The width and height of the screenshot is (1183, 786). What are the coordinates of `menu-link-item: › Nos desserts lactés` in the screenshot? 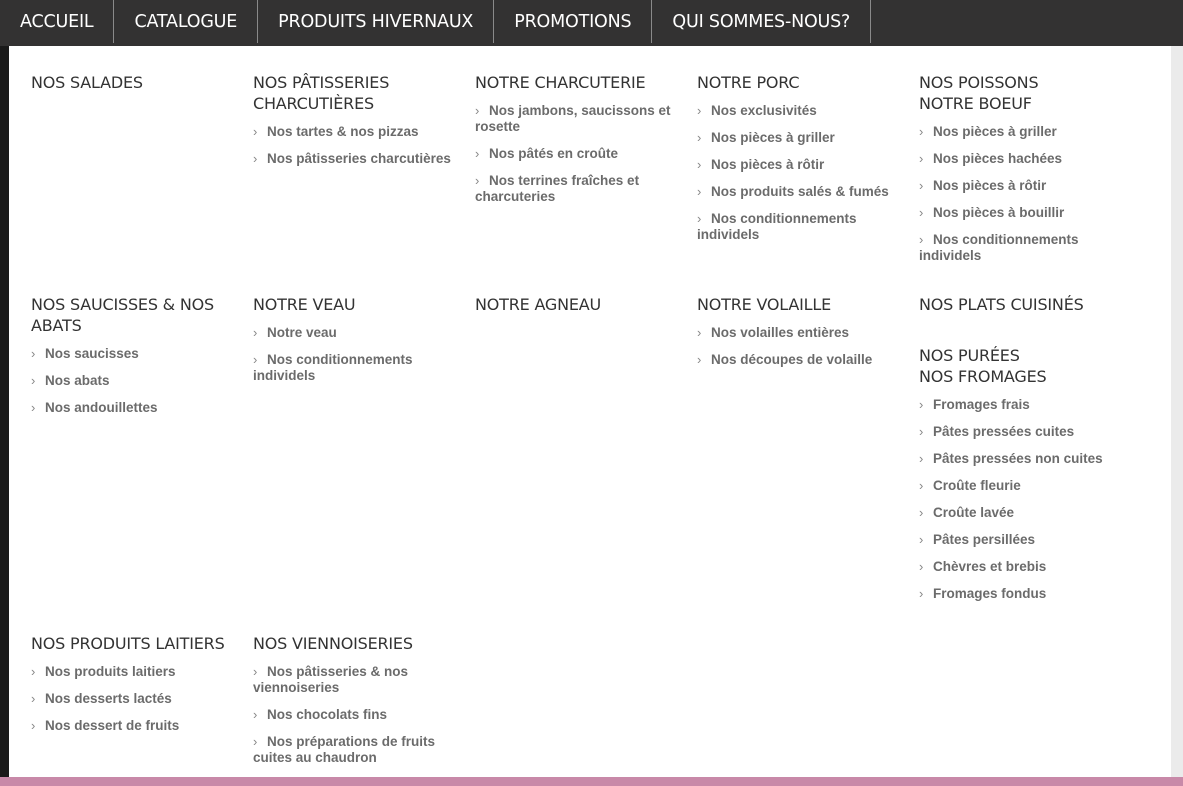 It's located at (133, 699).